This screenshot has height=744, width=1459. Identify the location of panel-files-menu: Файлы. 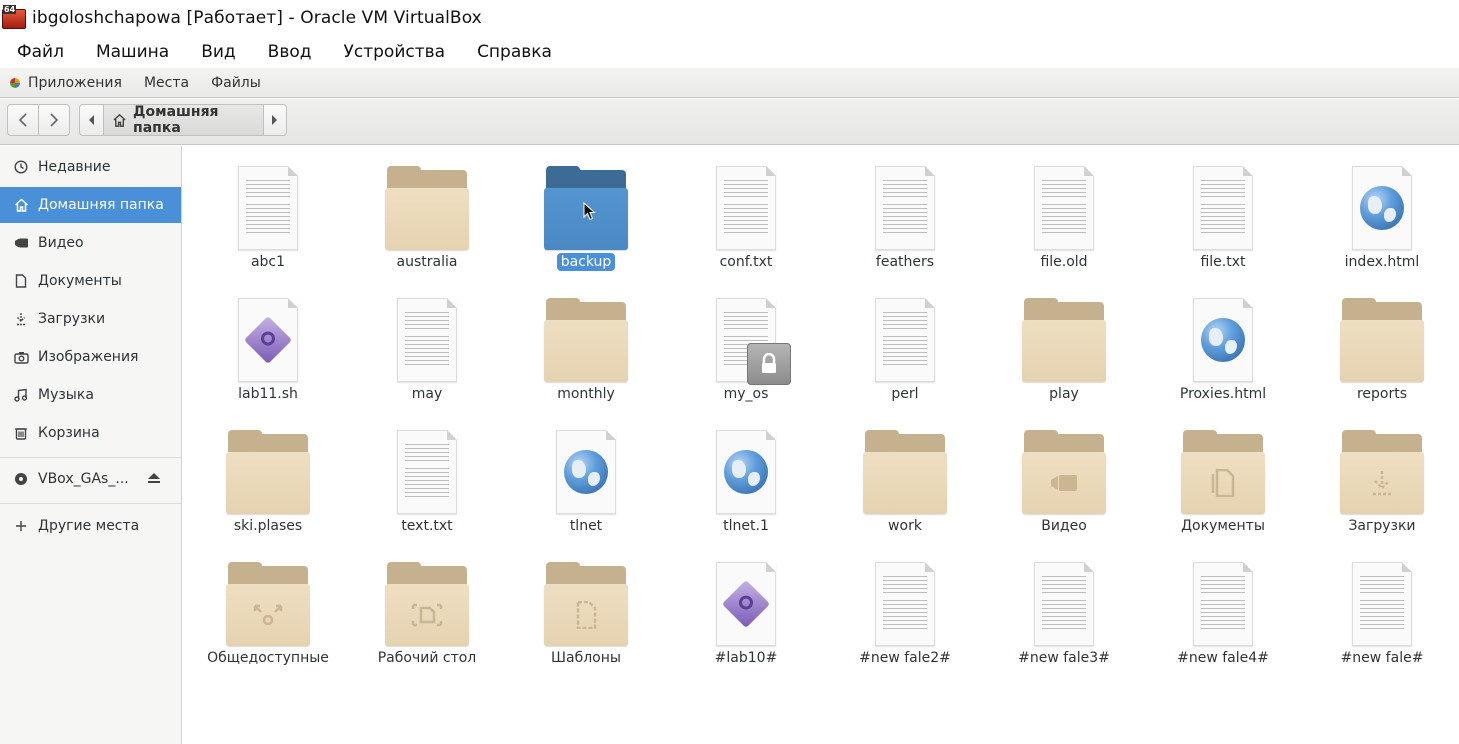
(236, 83).